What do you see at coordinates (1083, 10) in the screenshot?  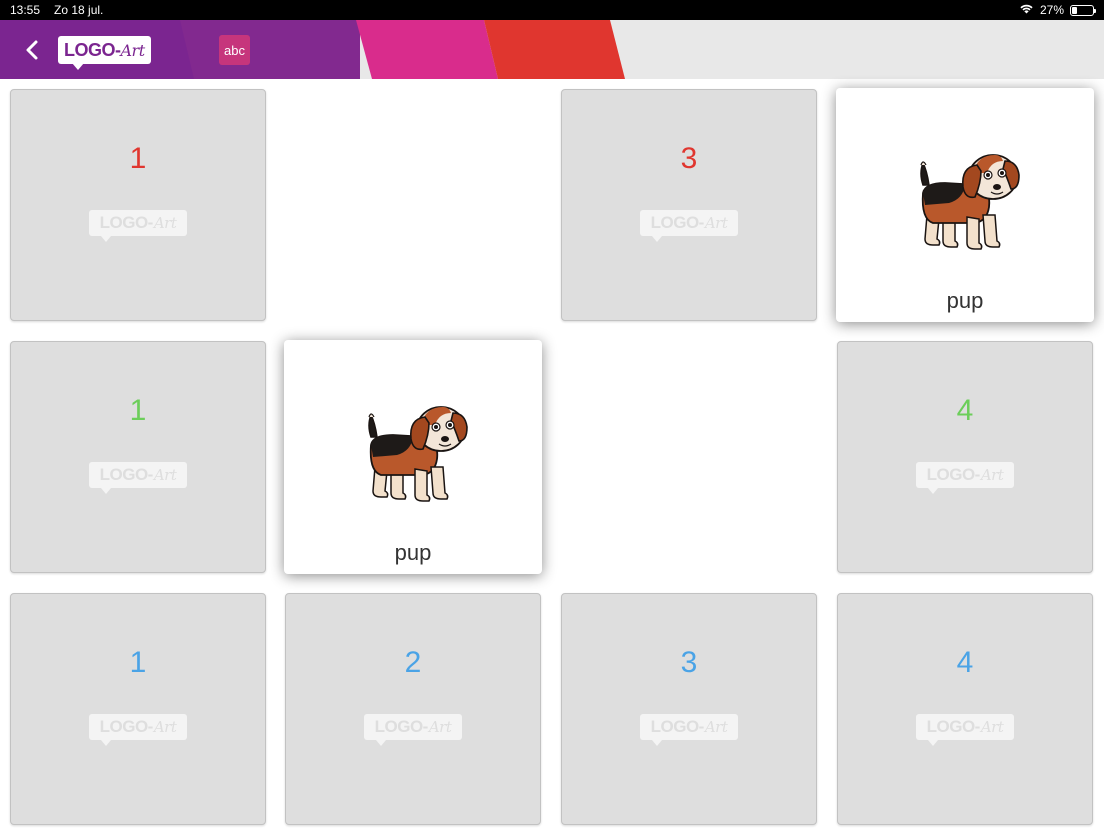 I see `battery-icon` at bounding box center [1083, 10].